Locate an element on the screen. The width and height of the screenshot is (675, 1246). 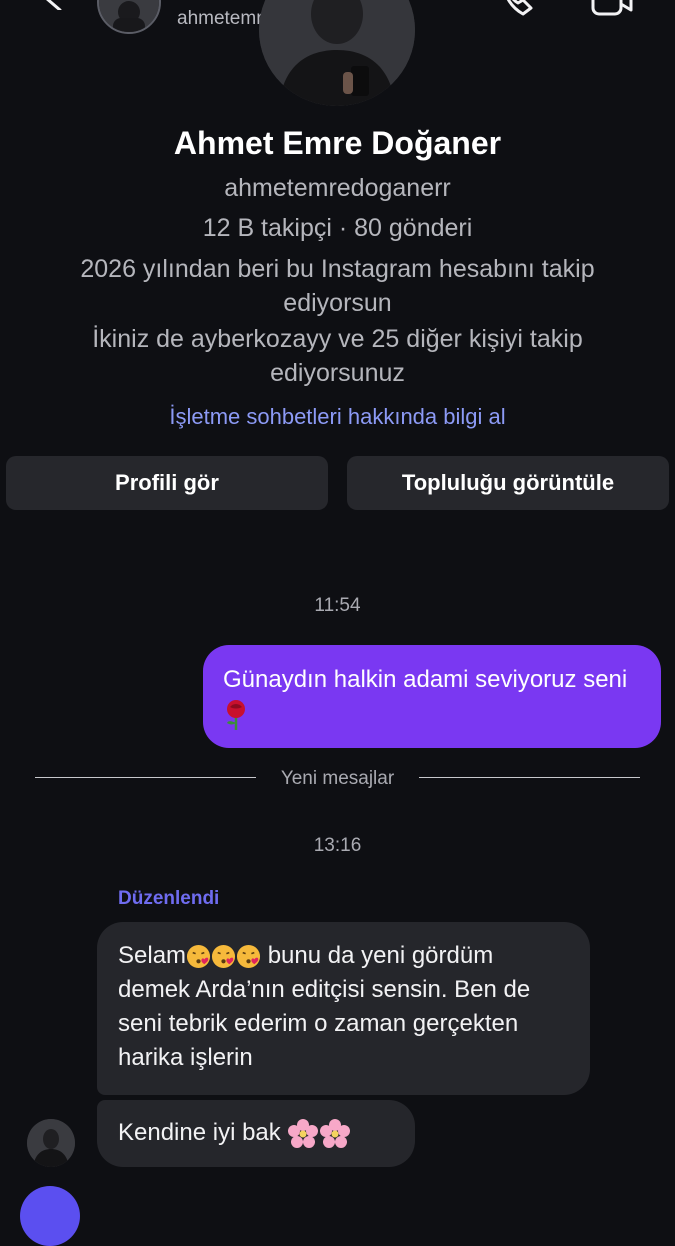
edited-label: Düzenlendi is located at coordinates (169, 898).